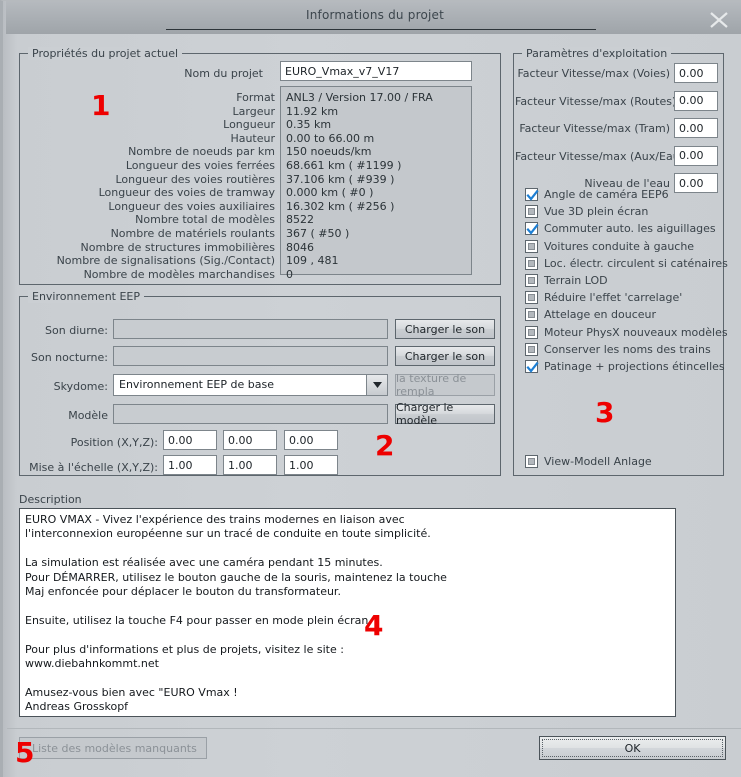 The height and width of the screenshot is (777, 741). What do you see at coordinates (86, 296) in the screenshot?
I see `eep-environment-legend: Environnement EEP` at bounding box center [86, 296].